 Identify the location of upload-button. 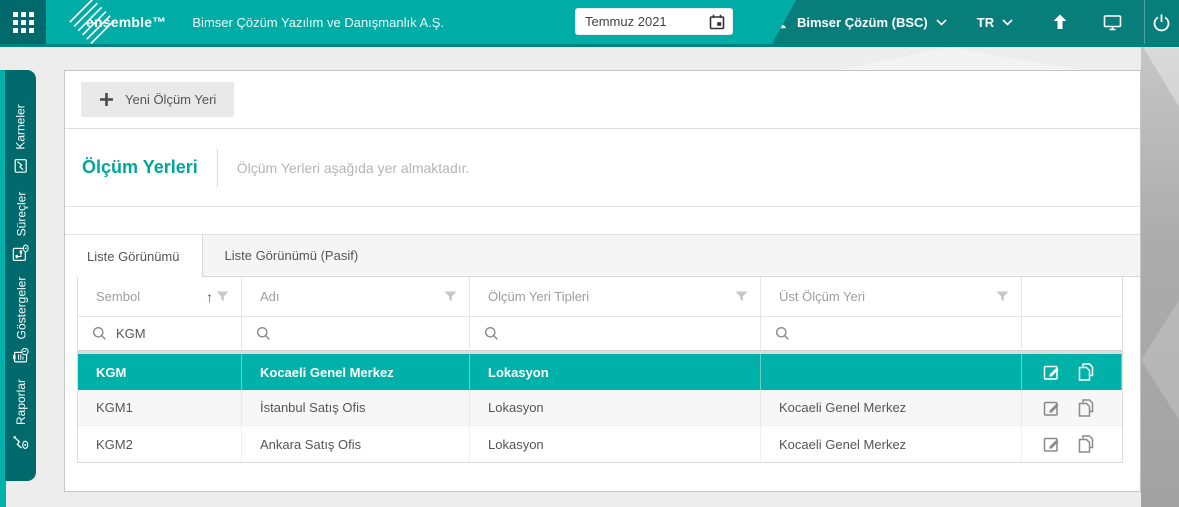
(1060, 22).